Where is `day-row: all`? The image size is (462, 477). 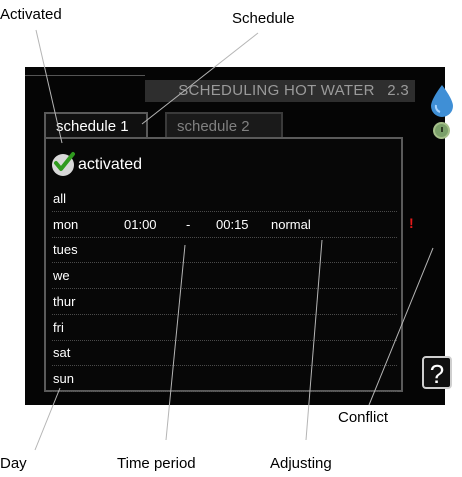
day-row: all is located at coordinates (224, 200).